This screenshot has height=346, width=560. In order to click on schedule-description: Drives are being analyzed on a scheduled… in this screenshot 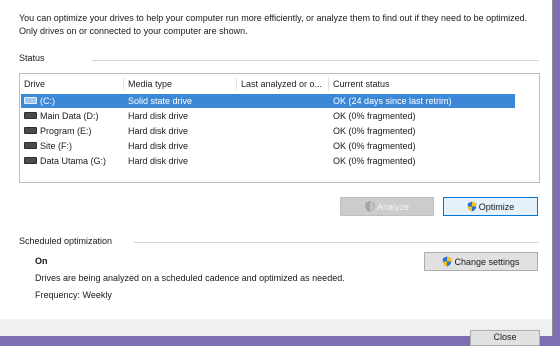, I will do `click(190, 278)`.